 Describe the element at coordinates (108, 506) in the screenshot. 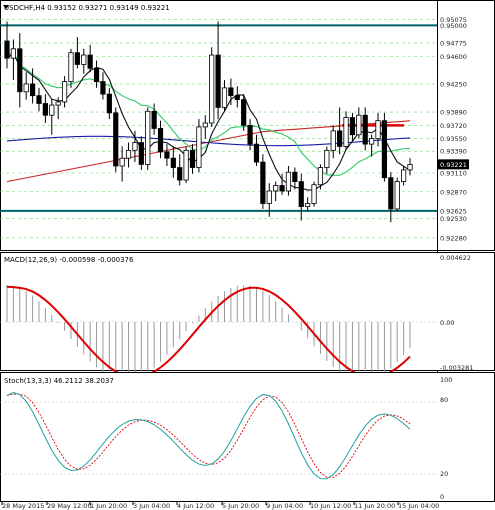

I see `time-label: 1 Jun 20:00` at that location.